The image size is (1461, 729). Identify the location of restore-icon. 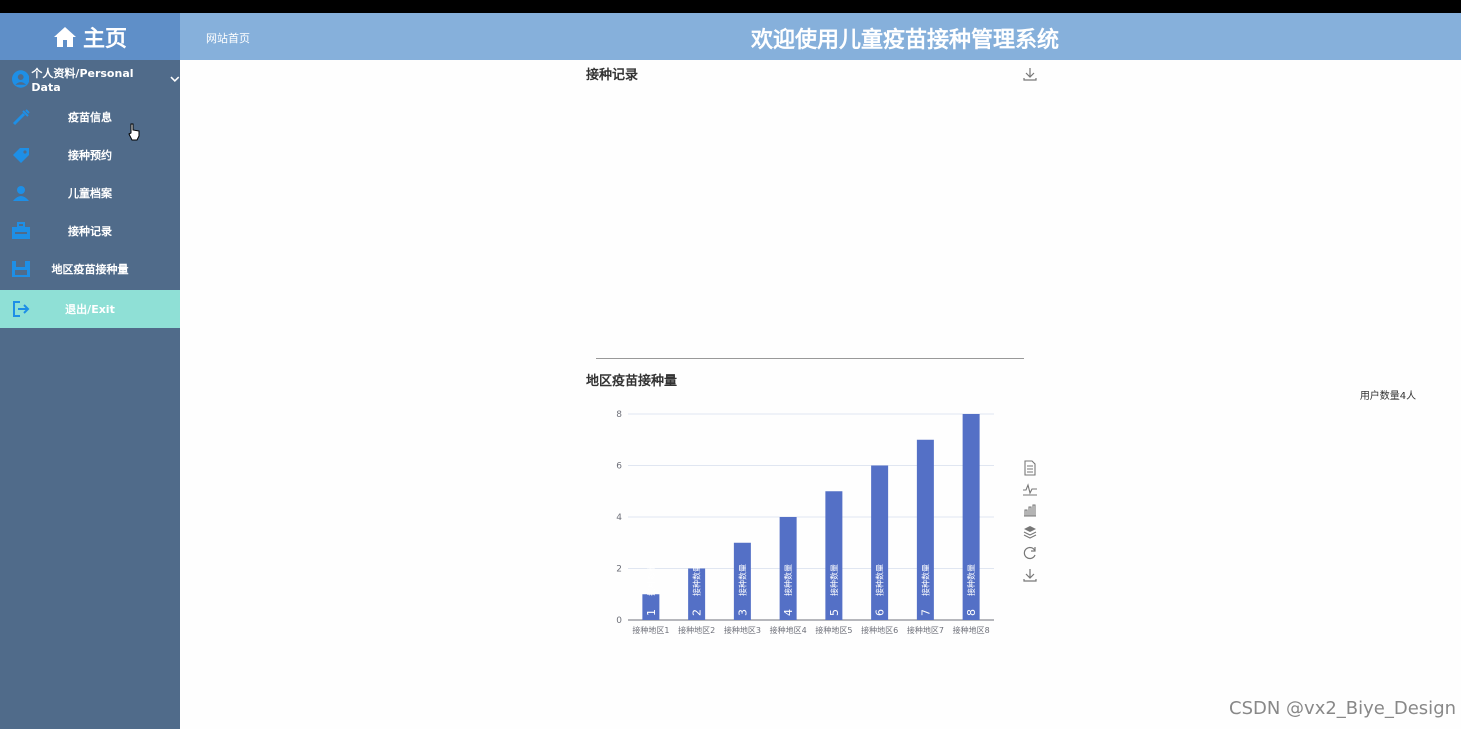
(1030, 553).